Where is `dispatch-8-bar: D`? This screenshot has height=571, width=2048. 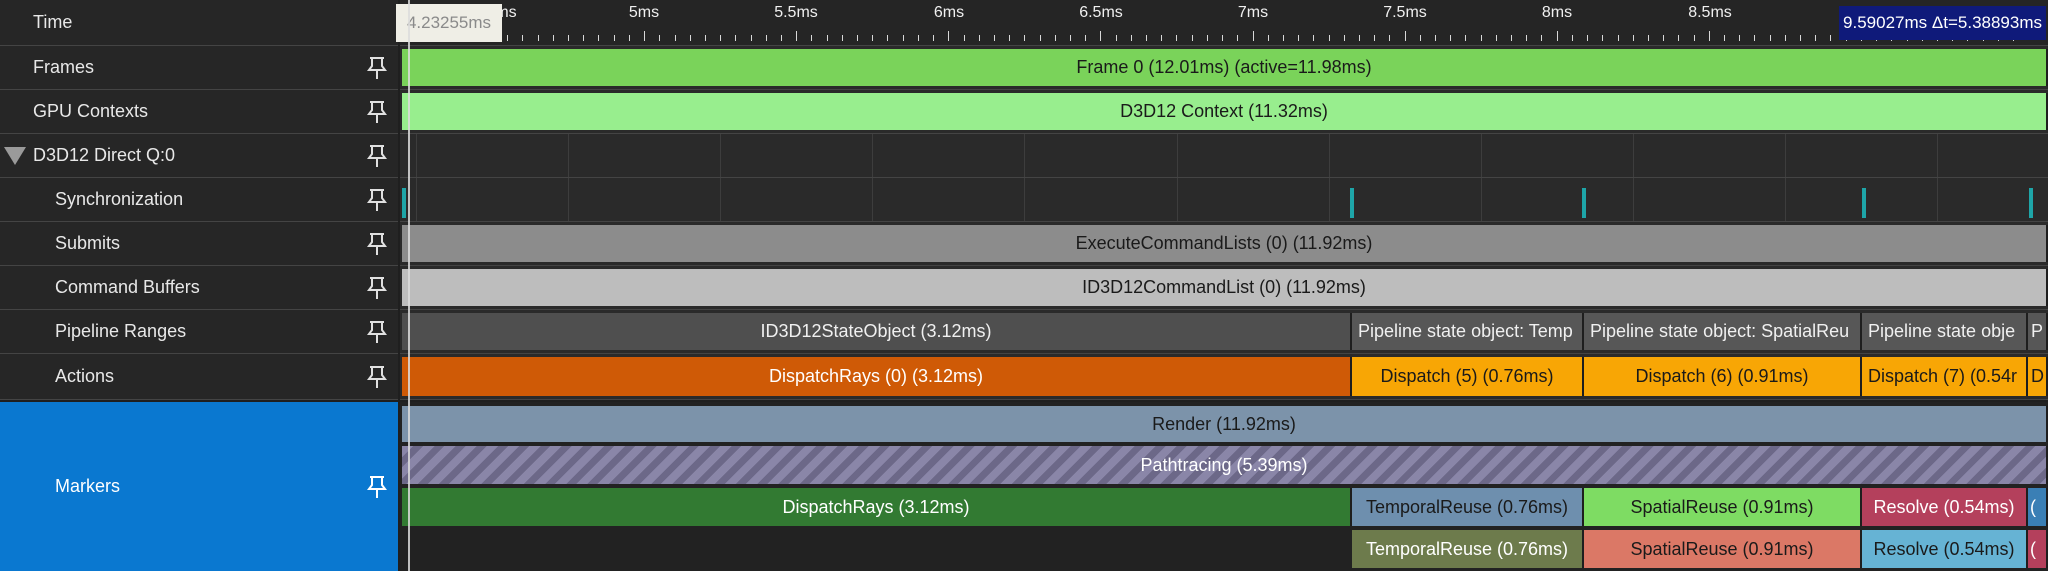
dispatch-8-bar: D is located at coordinates (2038, 376).